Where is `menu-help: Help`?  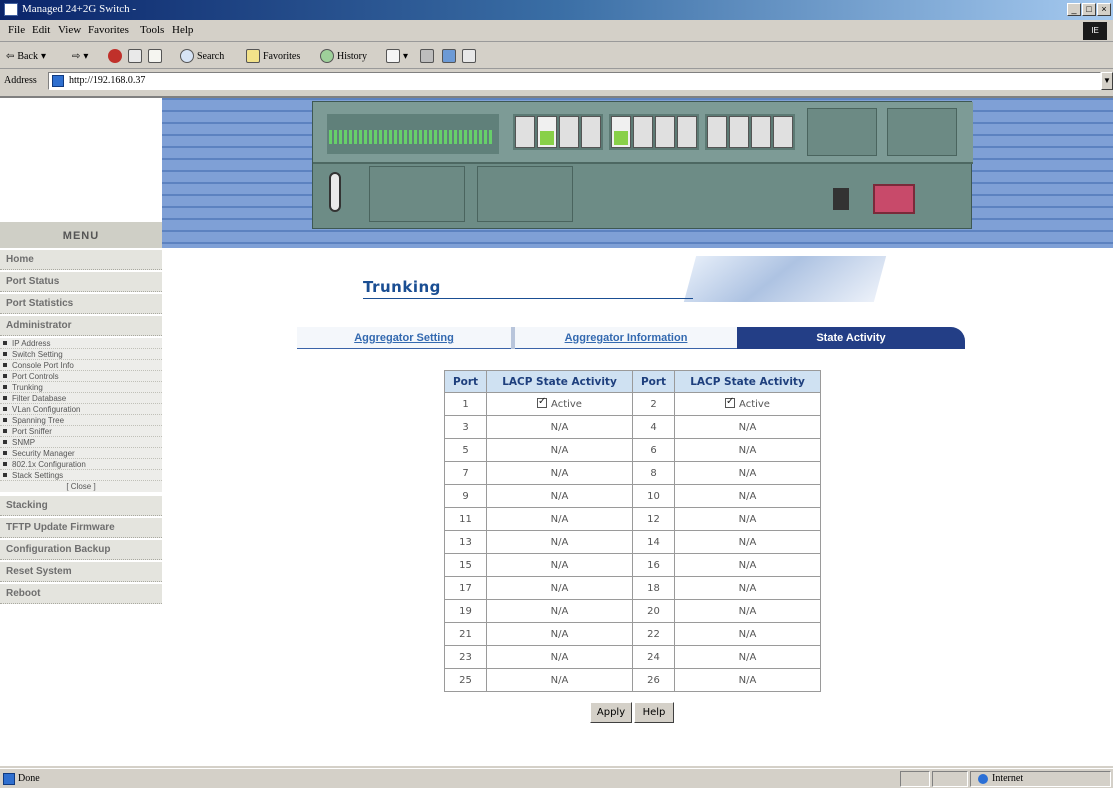 menu-help: Help is located at coordinates (182, 30).